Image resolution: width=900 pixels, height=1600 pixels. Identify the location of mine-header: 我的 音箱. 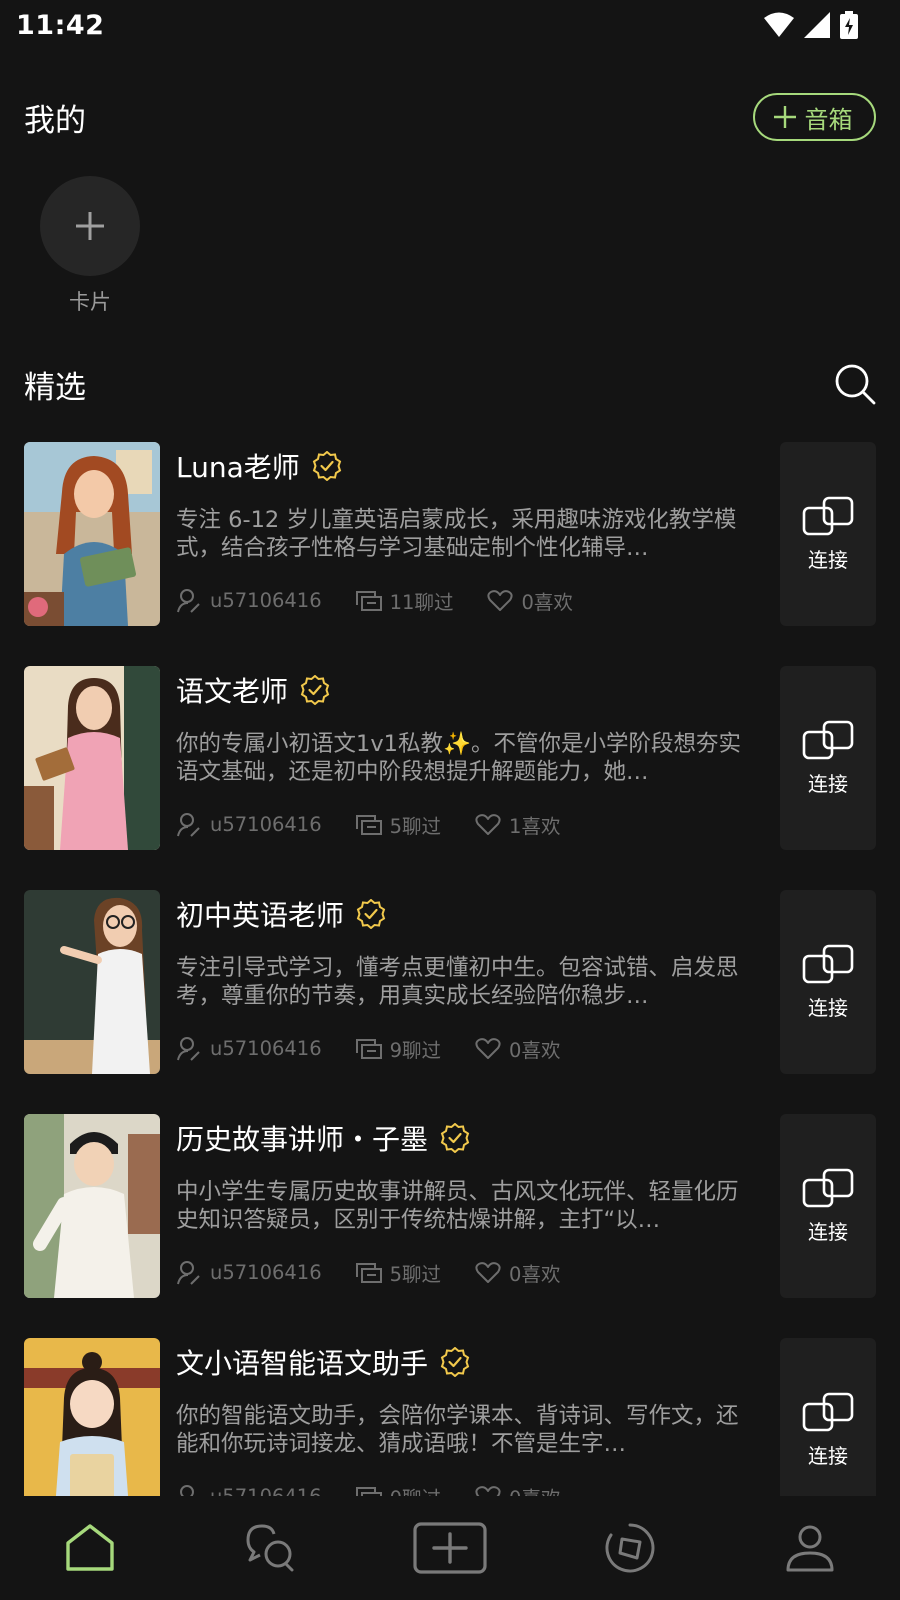
(450, 117).